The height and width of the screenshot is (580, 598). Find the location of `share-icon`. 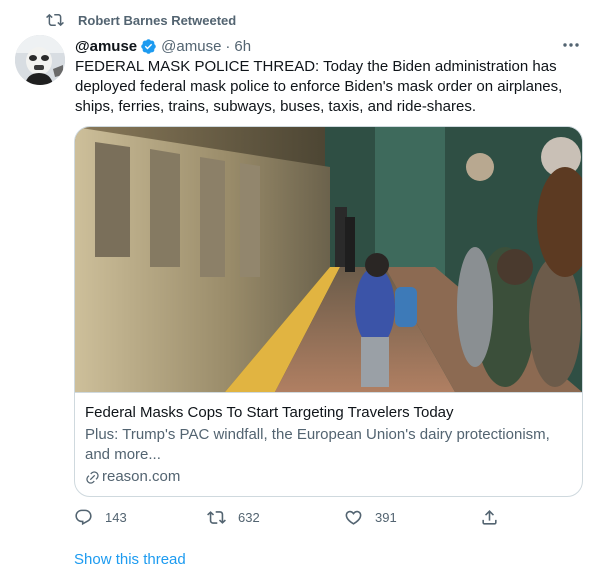

share-icon is located at coordinates (489, 517).